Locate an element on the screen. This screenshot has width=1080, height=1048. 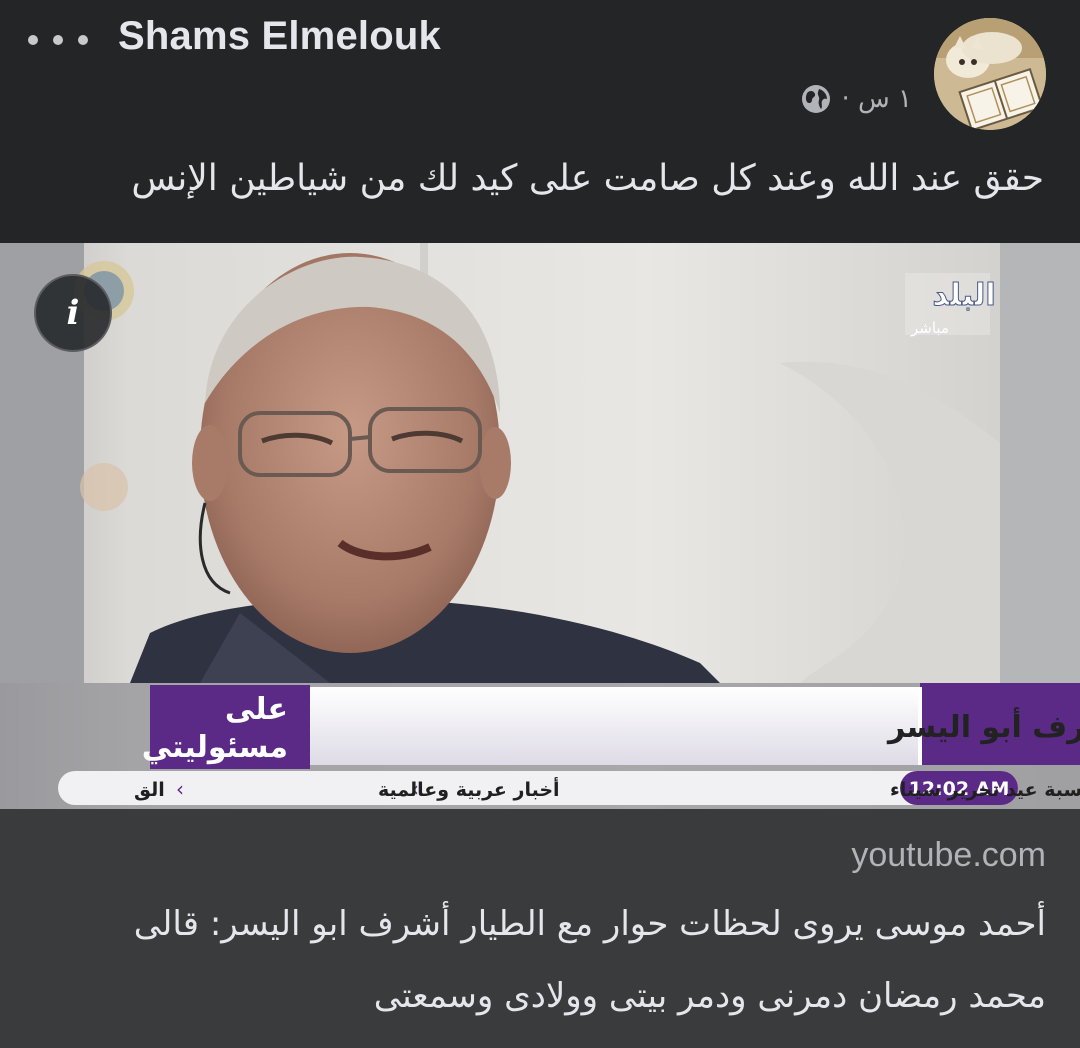
program-title-line1: على is located at coordinates (256, 709).